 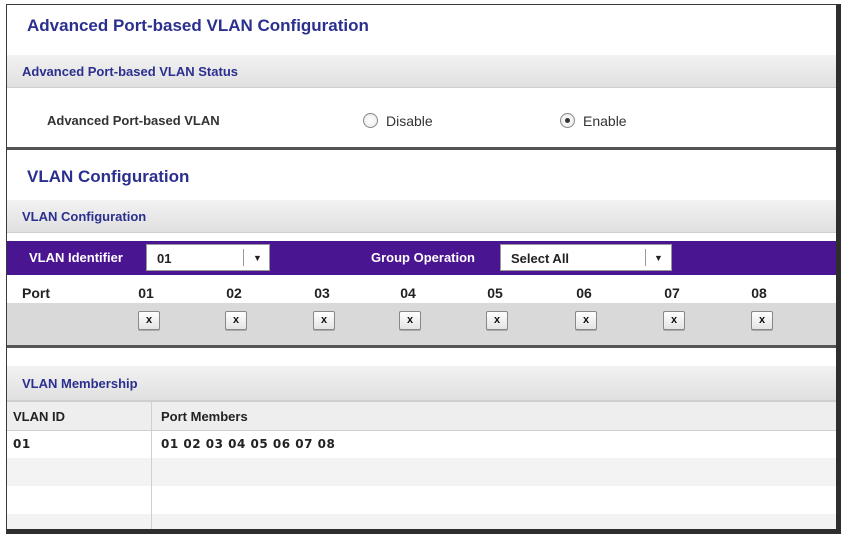 I want to click on vlan-configuration-title: VLAN Configuration, so click(x=108, y=176).